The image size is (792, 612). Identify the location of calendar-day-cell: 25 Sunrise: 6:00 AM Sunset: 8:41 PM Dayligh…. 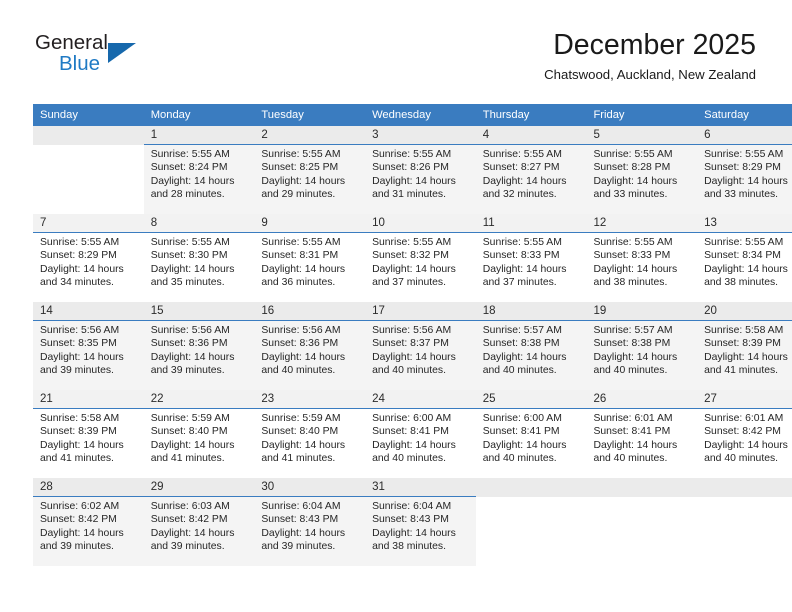
(531, 434).